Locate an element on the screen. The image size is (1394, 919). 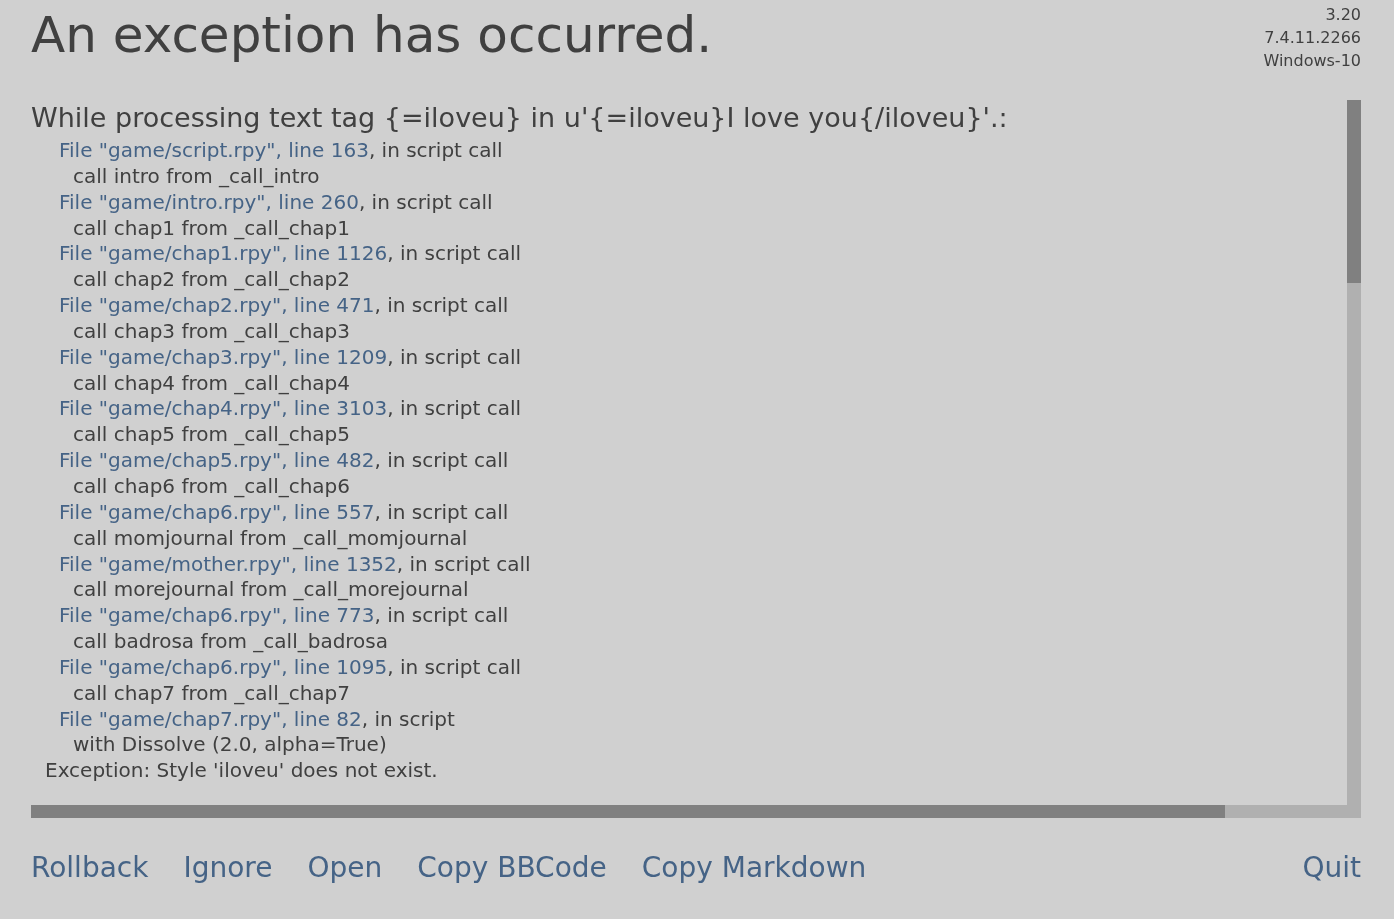
file-link: File "game/chap1.rpy", line 1126 is located at coordinates (223, 253).